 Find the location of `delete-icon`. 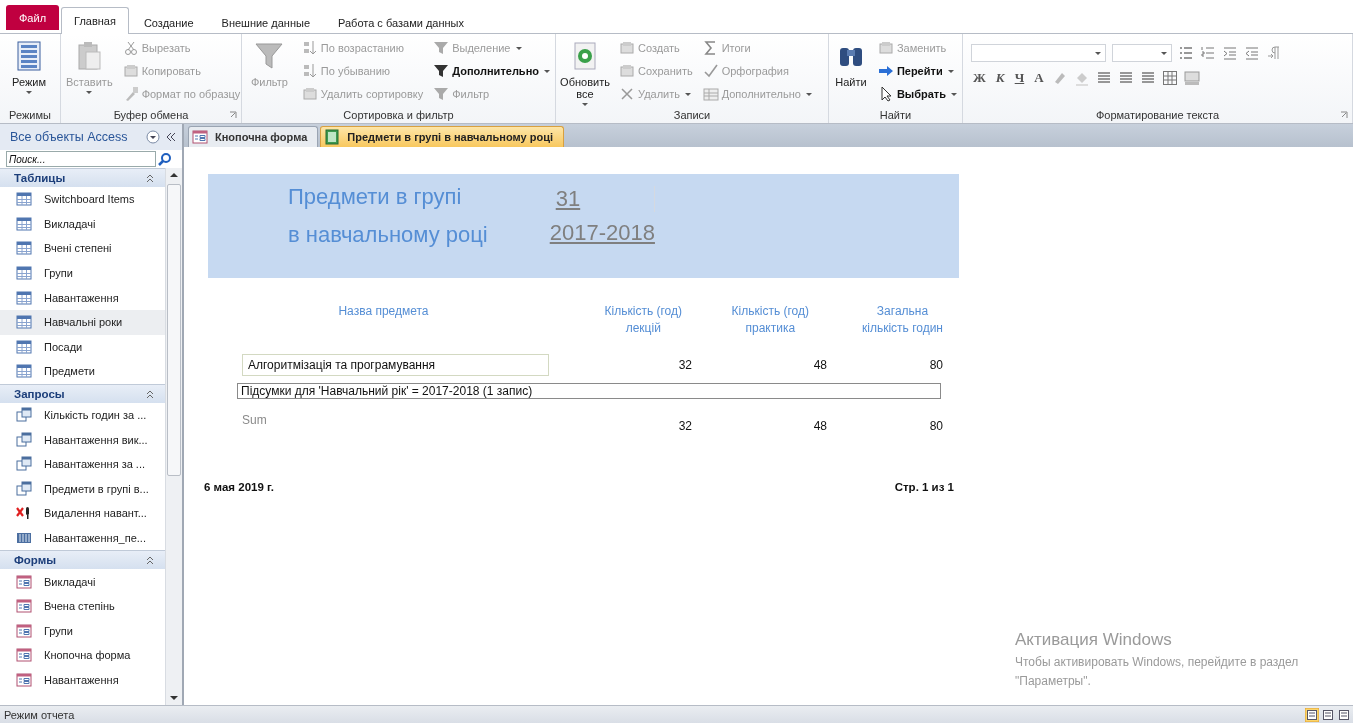

delete-icon is located at coordinates (24, 513).